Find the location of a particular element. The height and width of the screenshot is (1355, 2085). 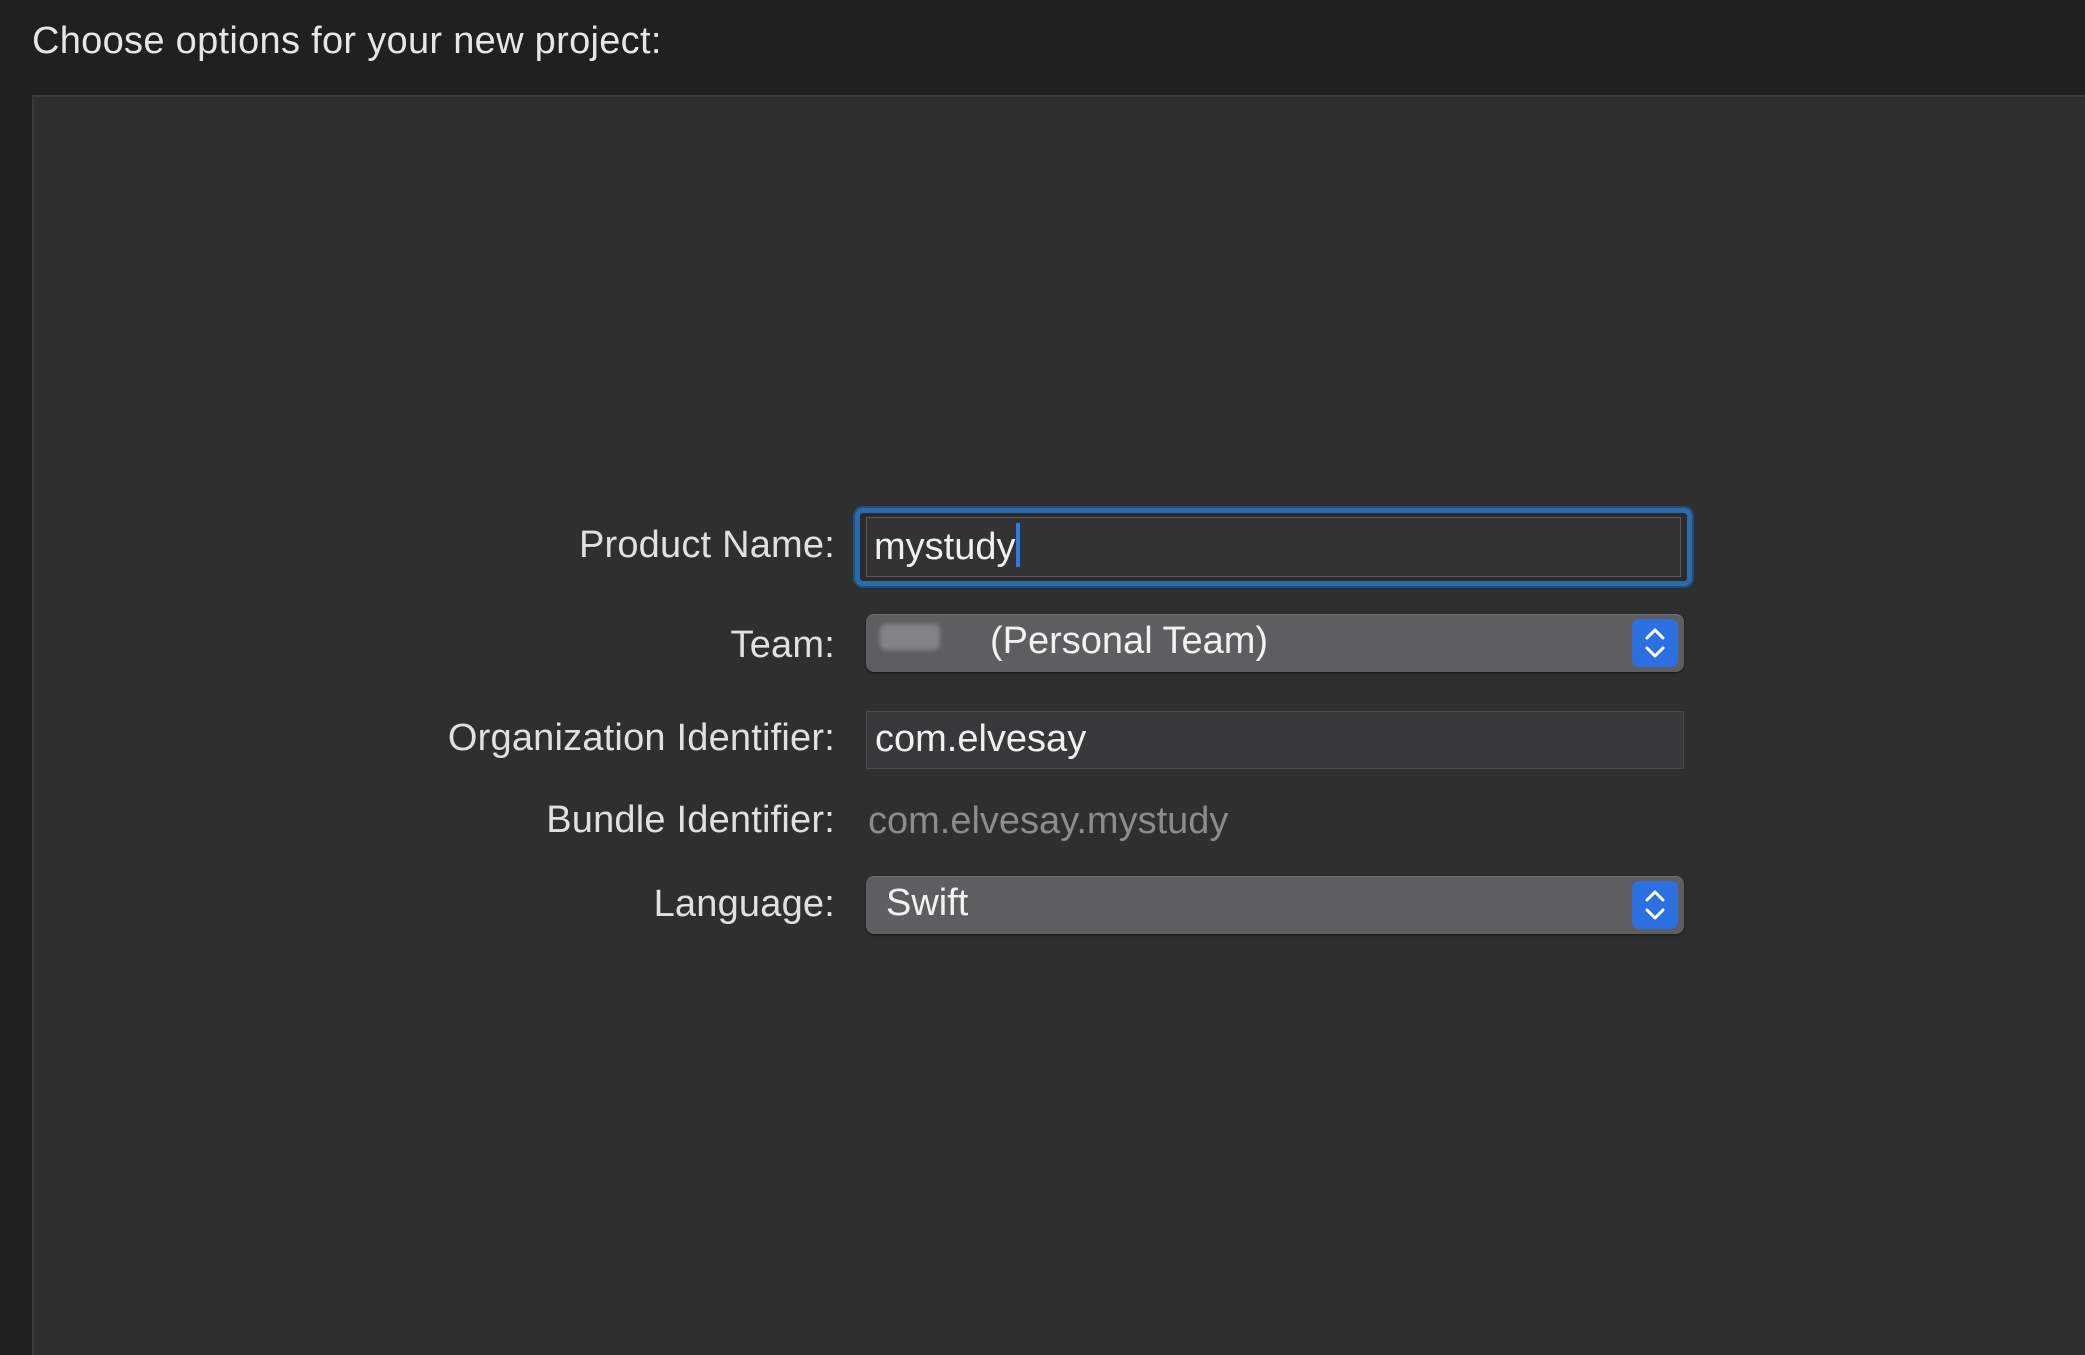

team-popup-button: (Personal Team) is located at coordinates (1275, 643).